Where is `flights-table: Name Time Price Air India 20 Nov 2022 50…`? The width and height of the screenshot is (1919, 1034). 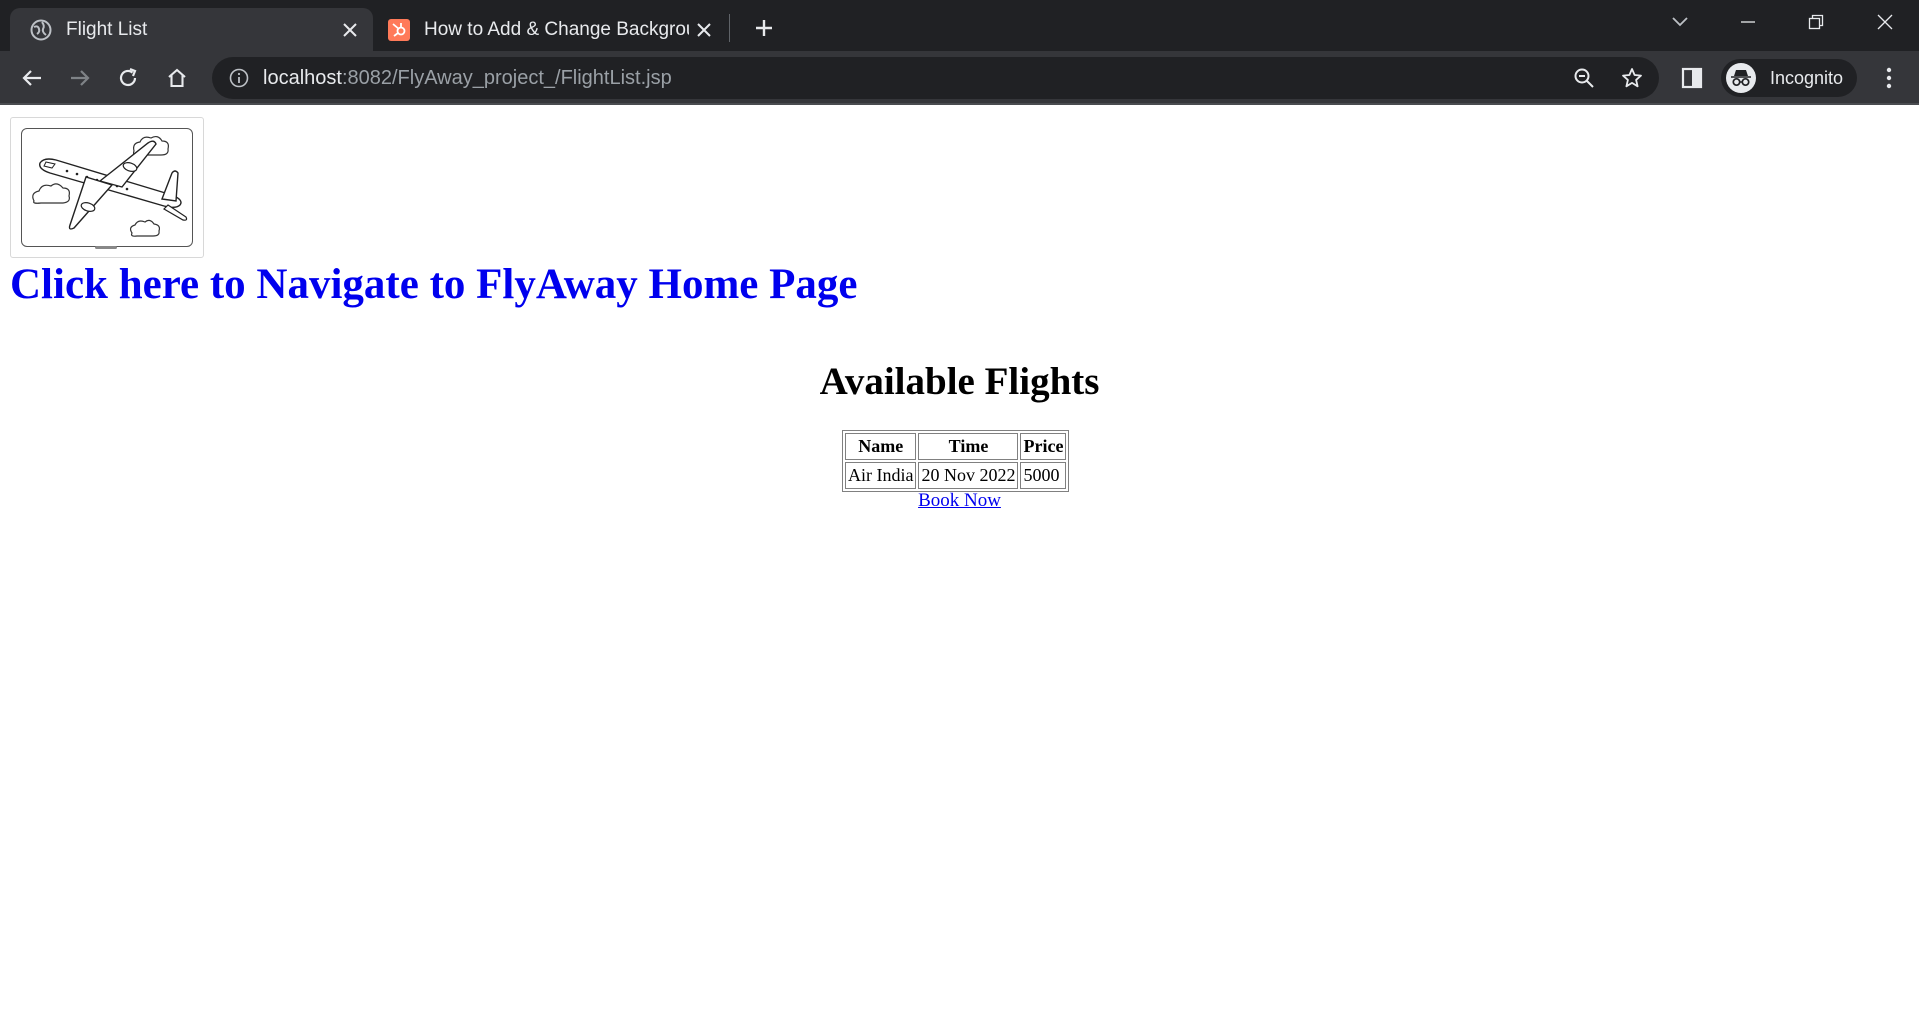 flights-table: Name Time Price Air India 20 Nov 2022 50… is located at coordinates (956, 461).